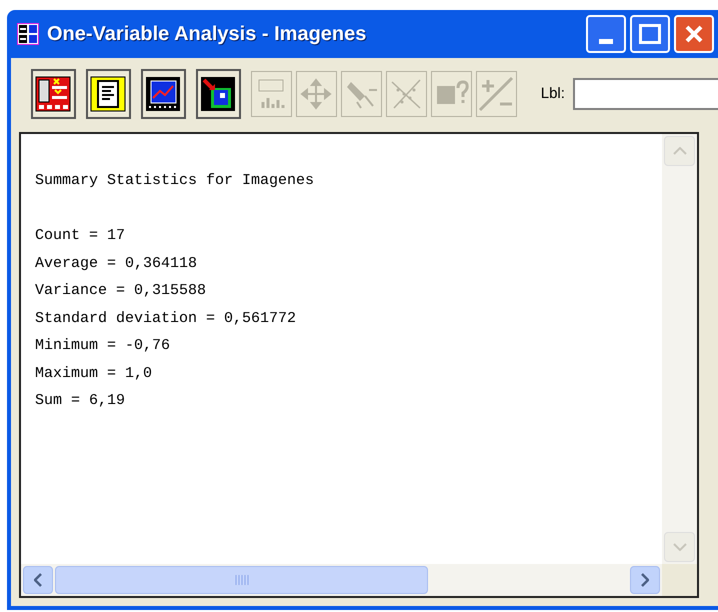 Image resolution: width=718 pixels, height=612 pixels. Describe the element at coordinates (116, 264) in the screenshot. I see `output-line: Average = 0,364118` at that location.